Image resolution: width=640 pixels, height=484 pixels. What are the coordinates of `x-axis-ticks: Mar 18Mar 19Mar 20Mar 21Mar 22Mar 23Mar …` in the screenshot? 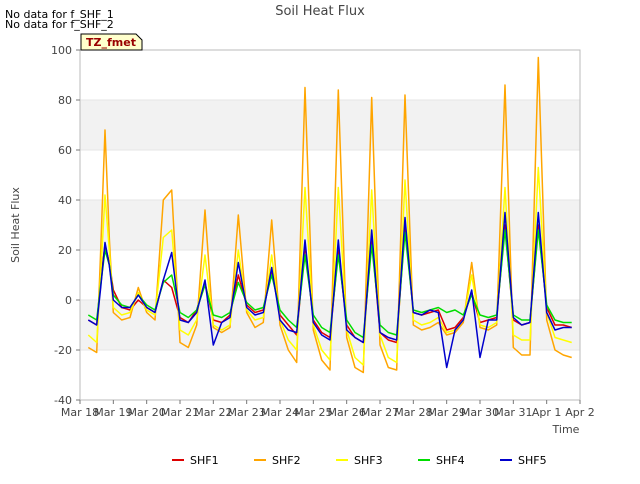 It's located at (328, 409).